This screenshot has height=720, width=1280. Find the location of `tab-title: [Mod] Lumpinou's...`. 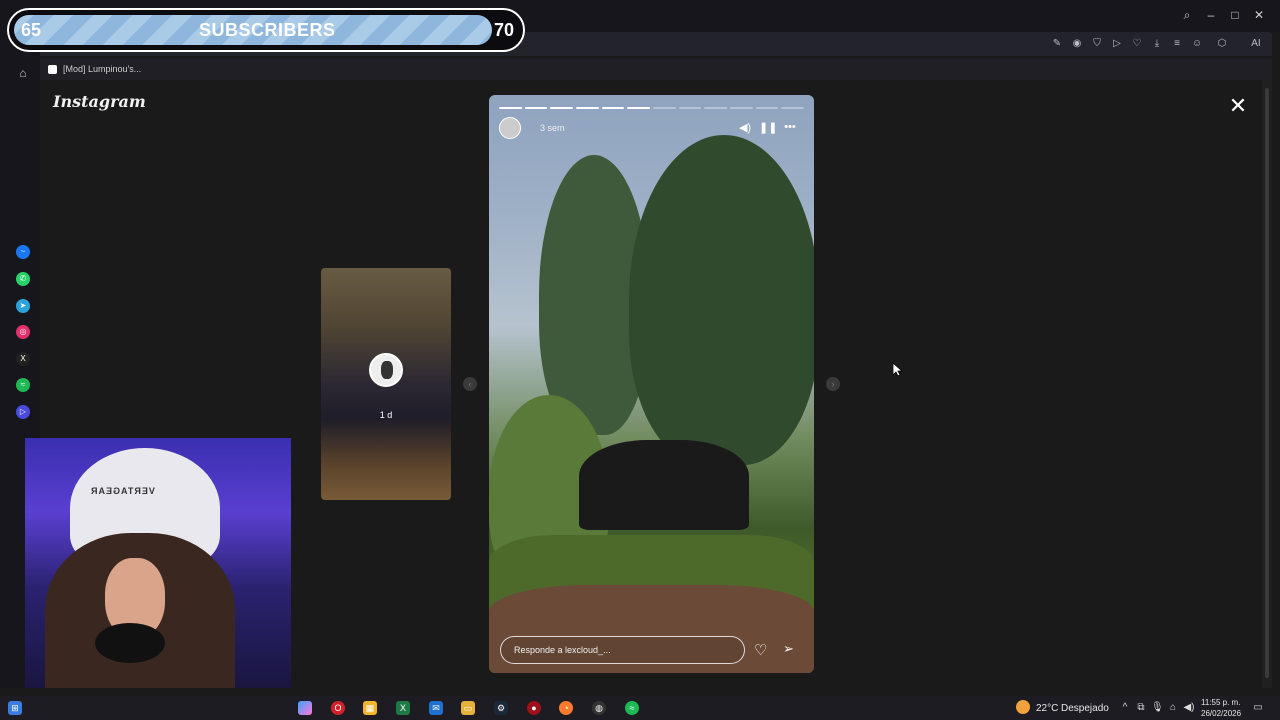

tab-title: [Mod] Lumpinou's... is located at coordinates (102, 69).